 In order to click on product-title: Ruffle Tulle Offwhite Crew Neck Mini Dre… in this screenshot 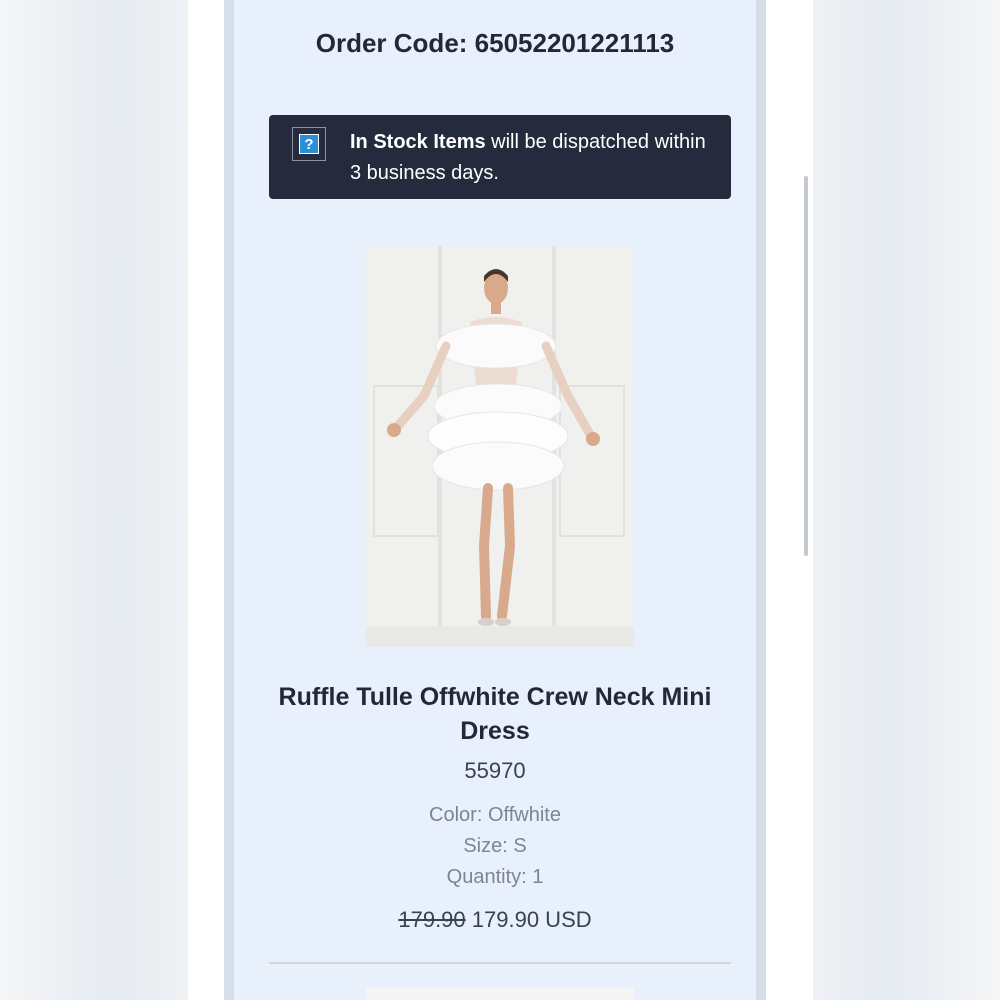, I will do `click(495, 714)`.